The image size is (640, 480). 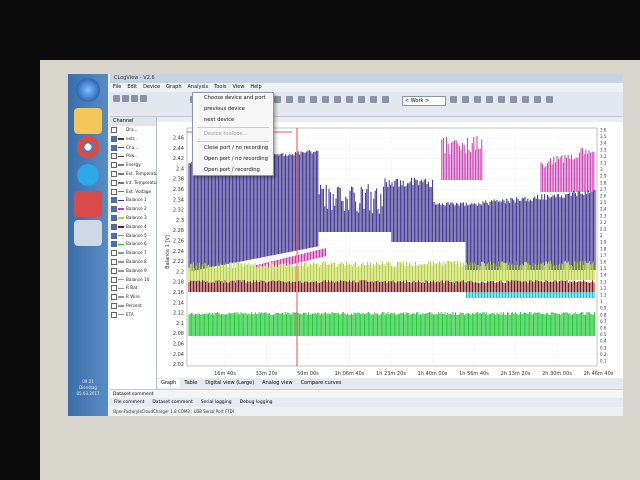 What do you see at coordinates (233, 148) in the screenshot?
I see `device-menu-item: Close port / no recording` at bounding box center [233, 148].